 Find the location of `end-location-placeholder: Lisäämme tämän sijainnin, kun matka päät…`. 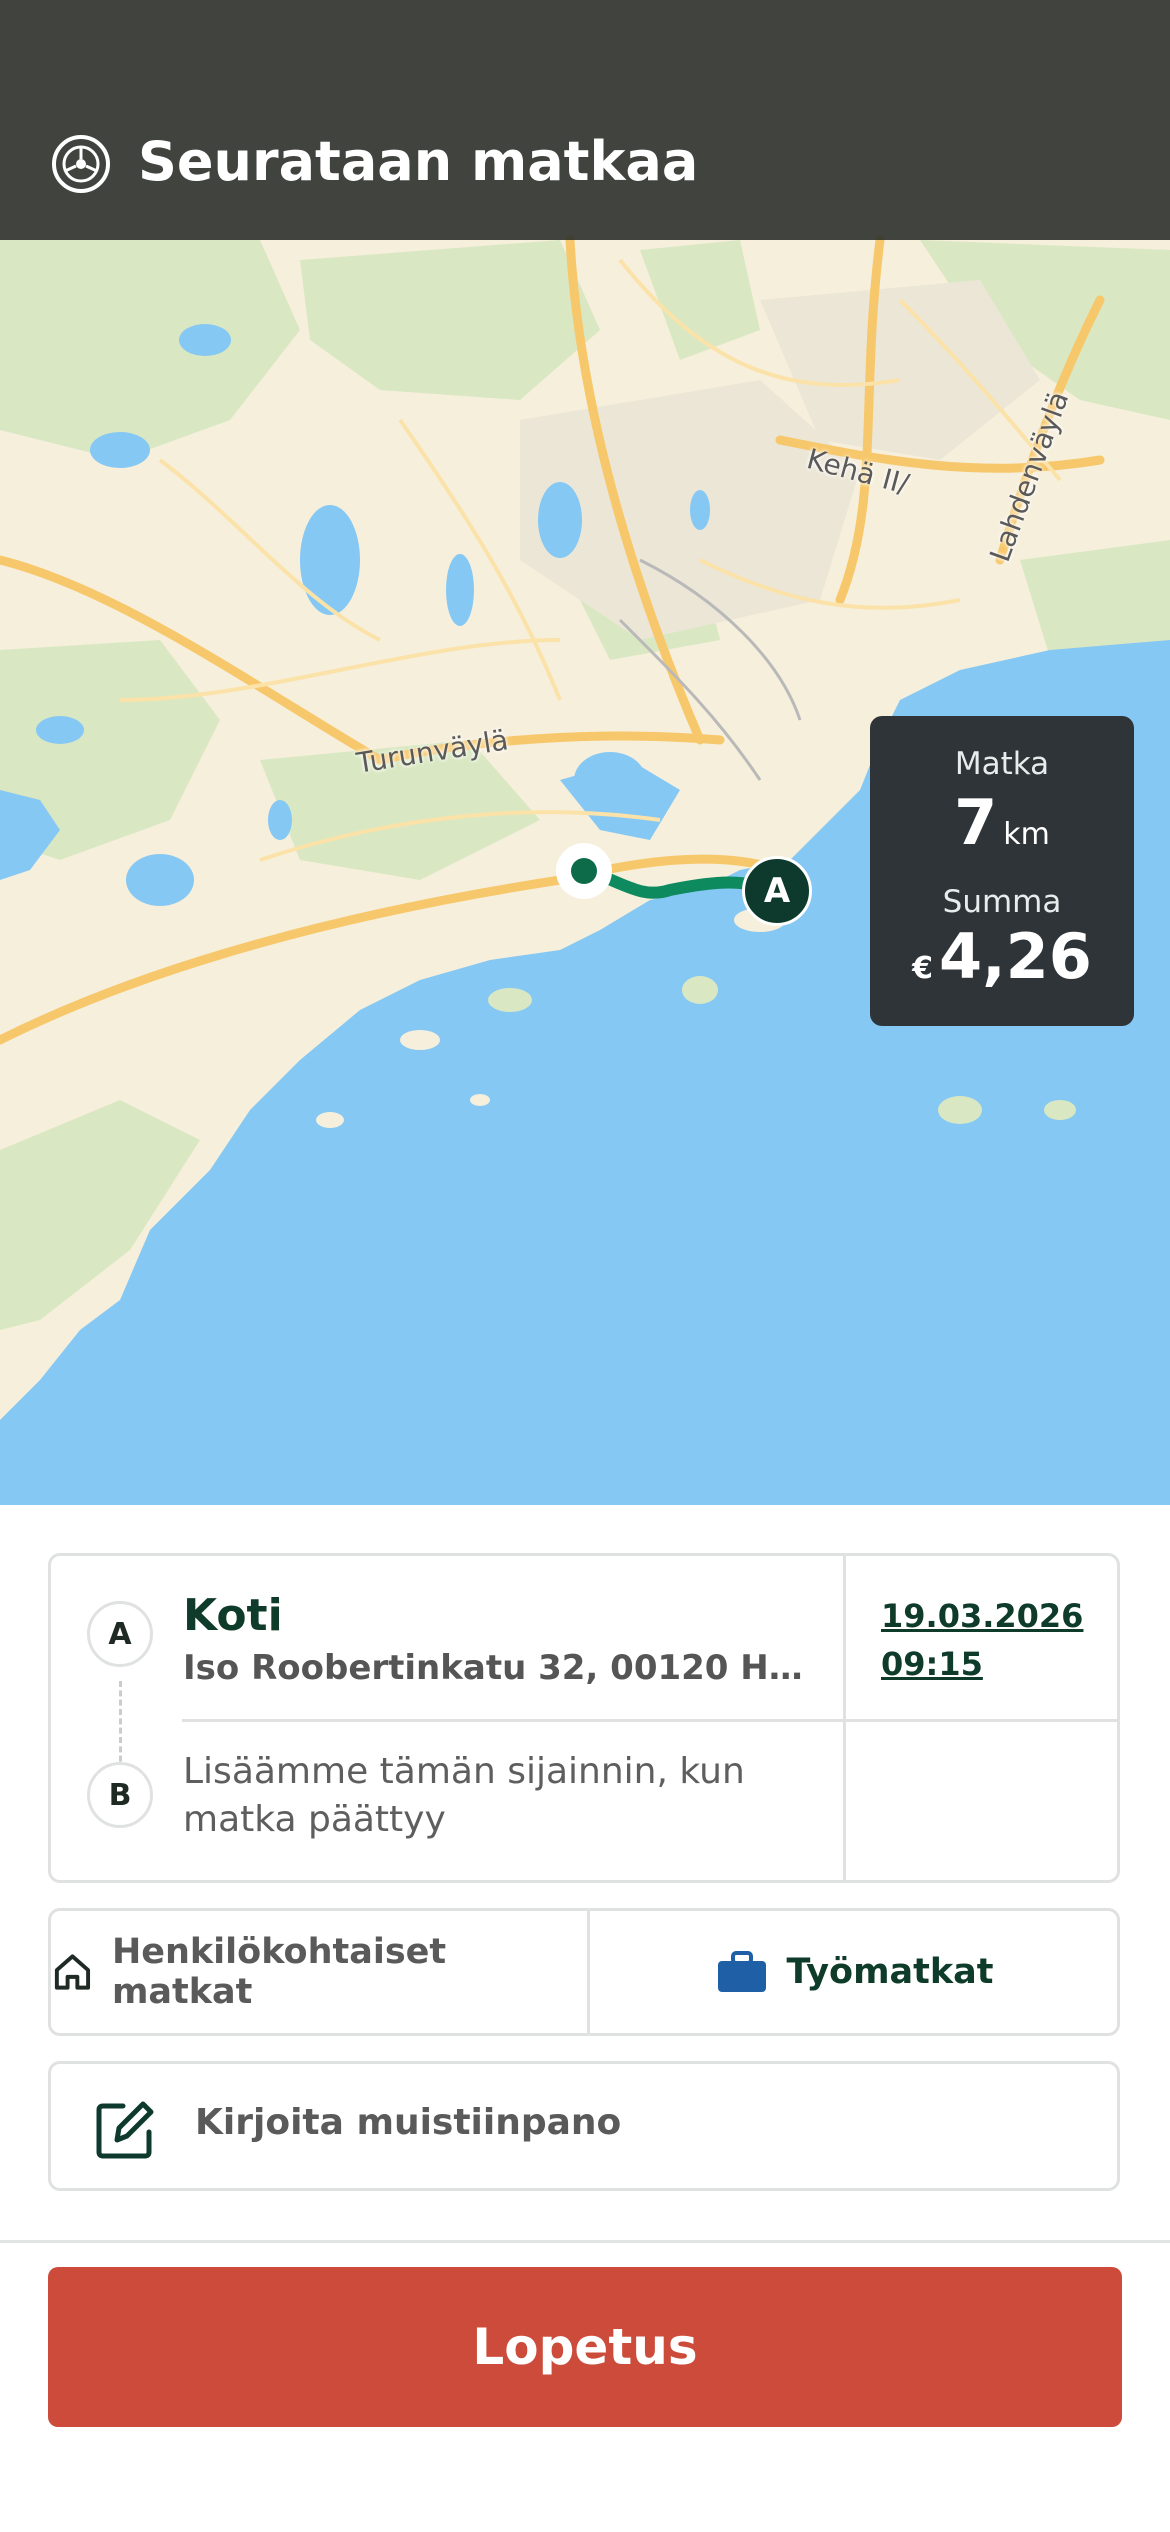

end-location-placeholder: Lisäämme tämän sijainnin, kun matka päät… is located at coordinates (464, 1795).